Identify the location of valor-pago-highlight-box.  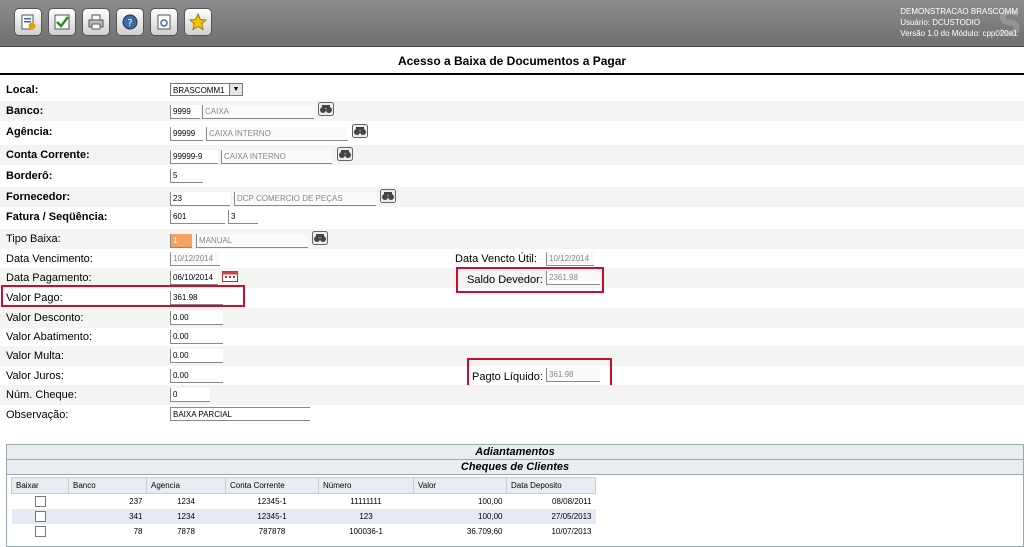
(123, 296).